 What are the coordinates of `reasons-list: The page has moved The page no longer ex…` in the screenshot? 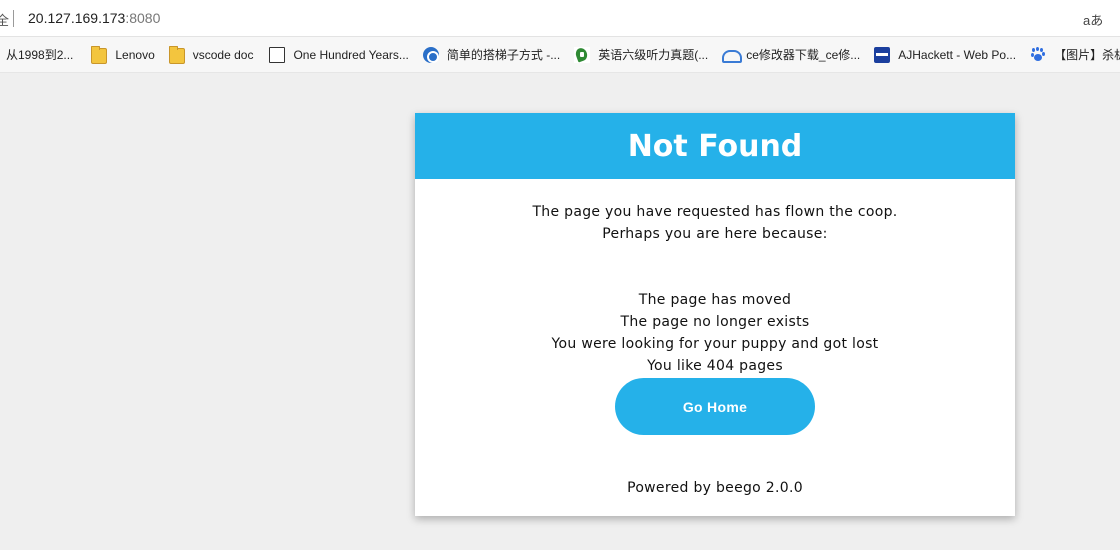 It's located at (715, 311).